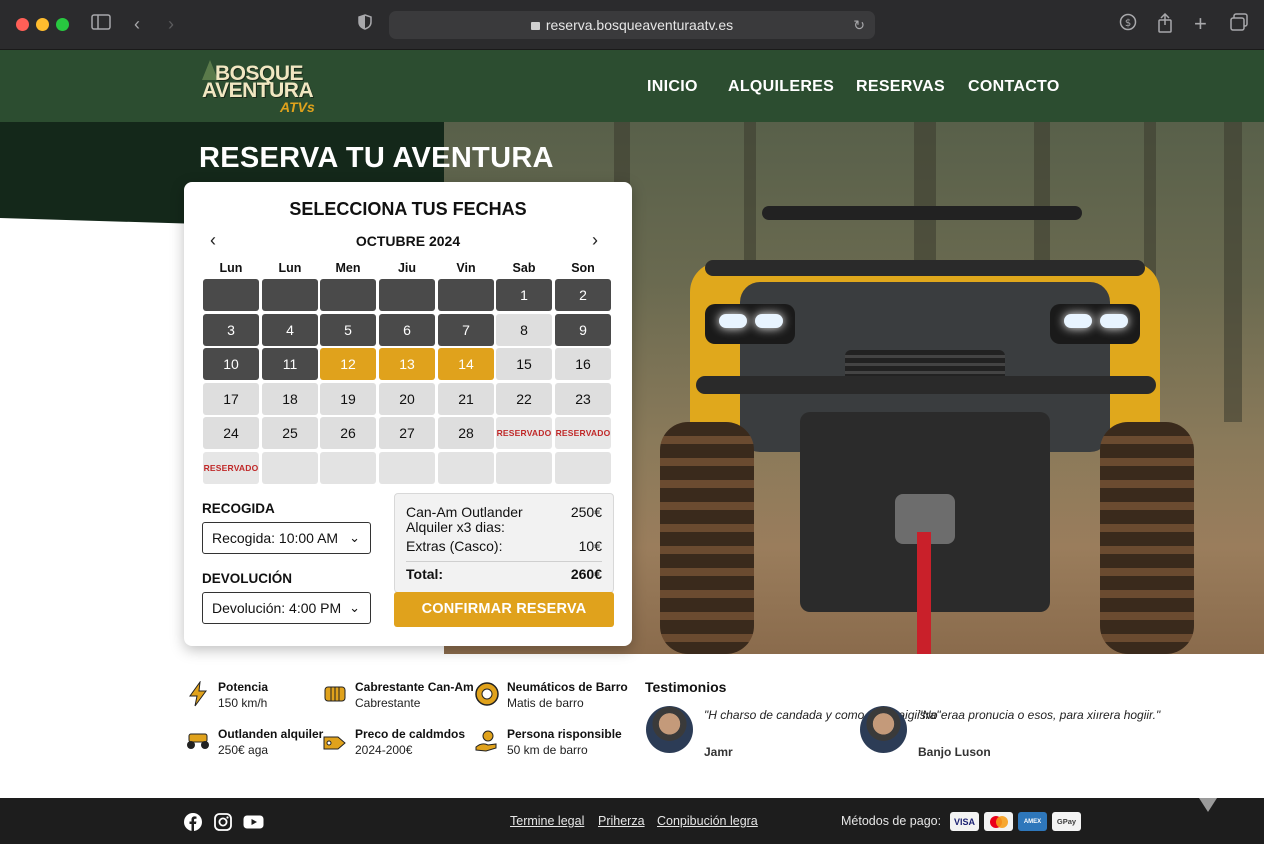  Describe the element at coordinates (859, 25) in the screenshot. I see `reload-icon: ↻` at that location.